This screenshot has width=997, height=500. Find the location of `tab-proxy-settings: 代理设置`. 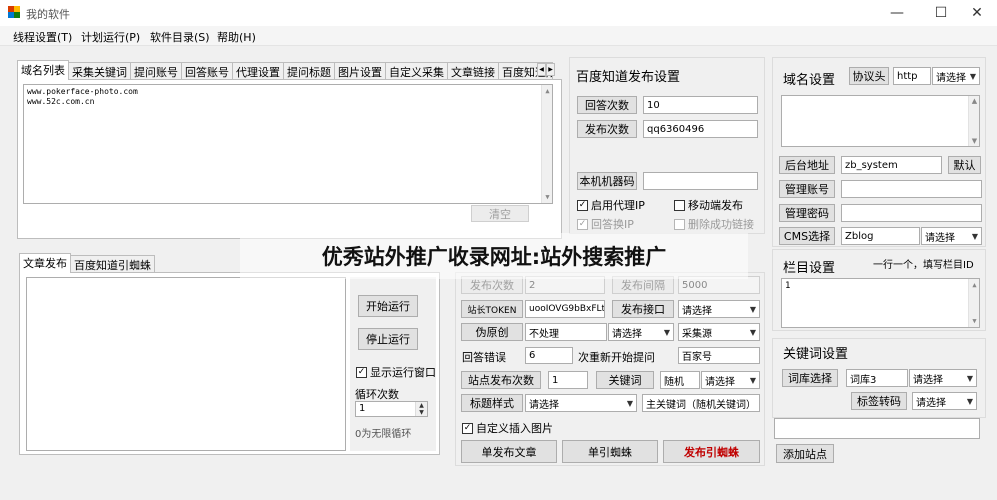

tab-proxy-settings: 代理设置 is located at coordinates (258, 71).